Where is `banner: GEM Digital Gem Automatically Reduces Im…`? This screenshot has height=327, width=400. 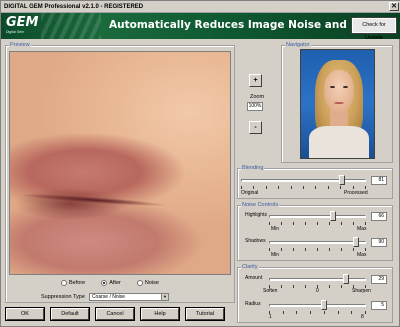
banner: GEM Digital Gem Automatically Reduces Im… is located at coordinates (200, 26).